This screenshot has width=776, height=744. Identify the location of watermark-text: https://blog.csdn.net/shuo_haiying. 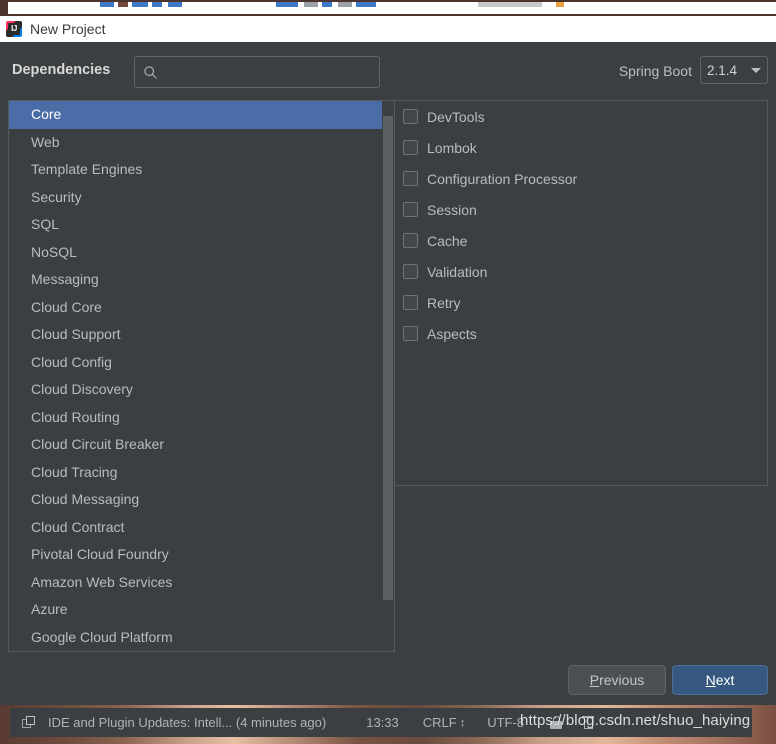
(635, 720).